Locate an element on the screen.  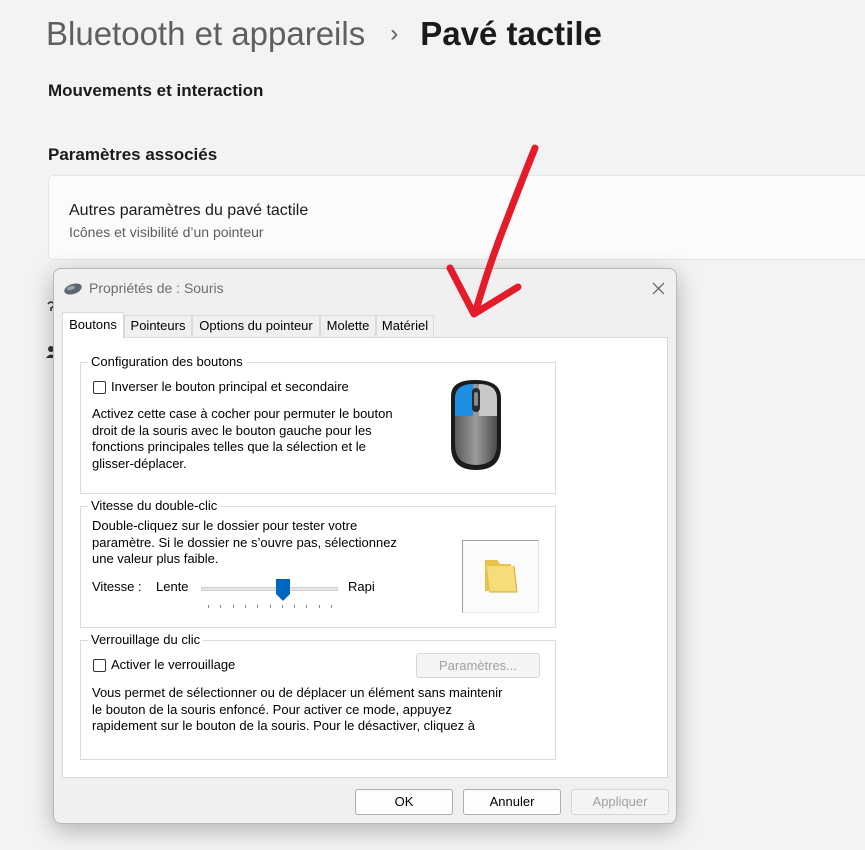
click-lock-checkbox is located at coordinates (99, 665).